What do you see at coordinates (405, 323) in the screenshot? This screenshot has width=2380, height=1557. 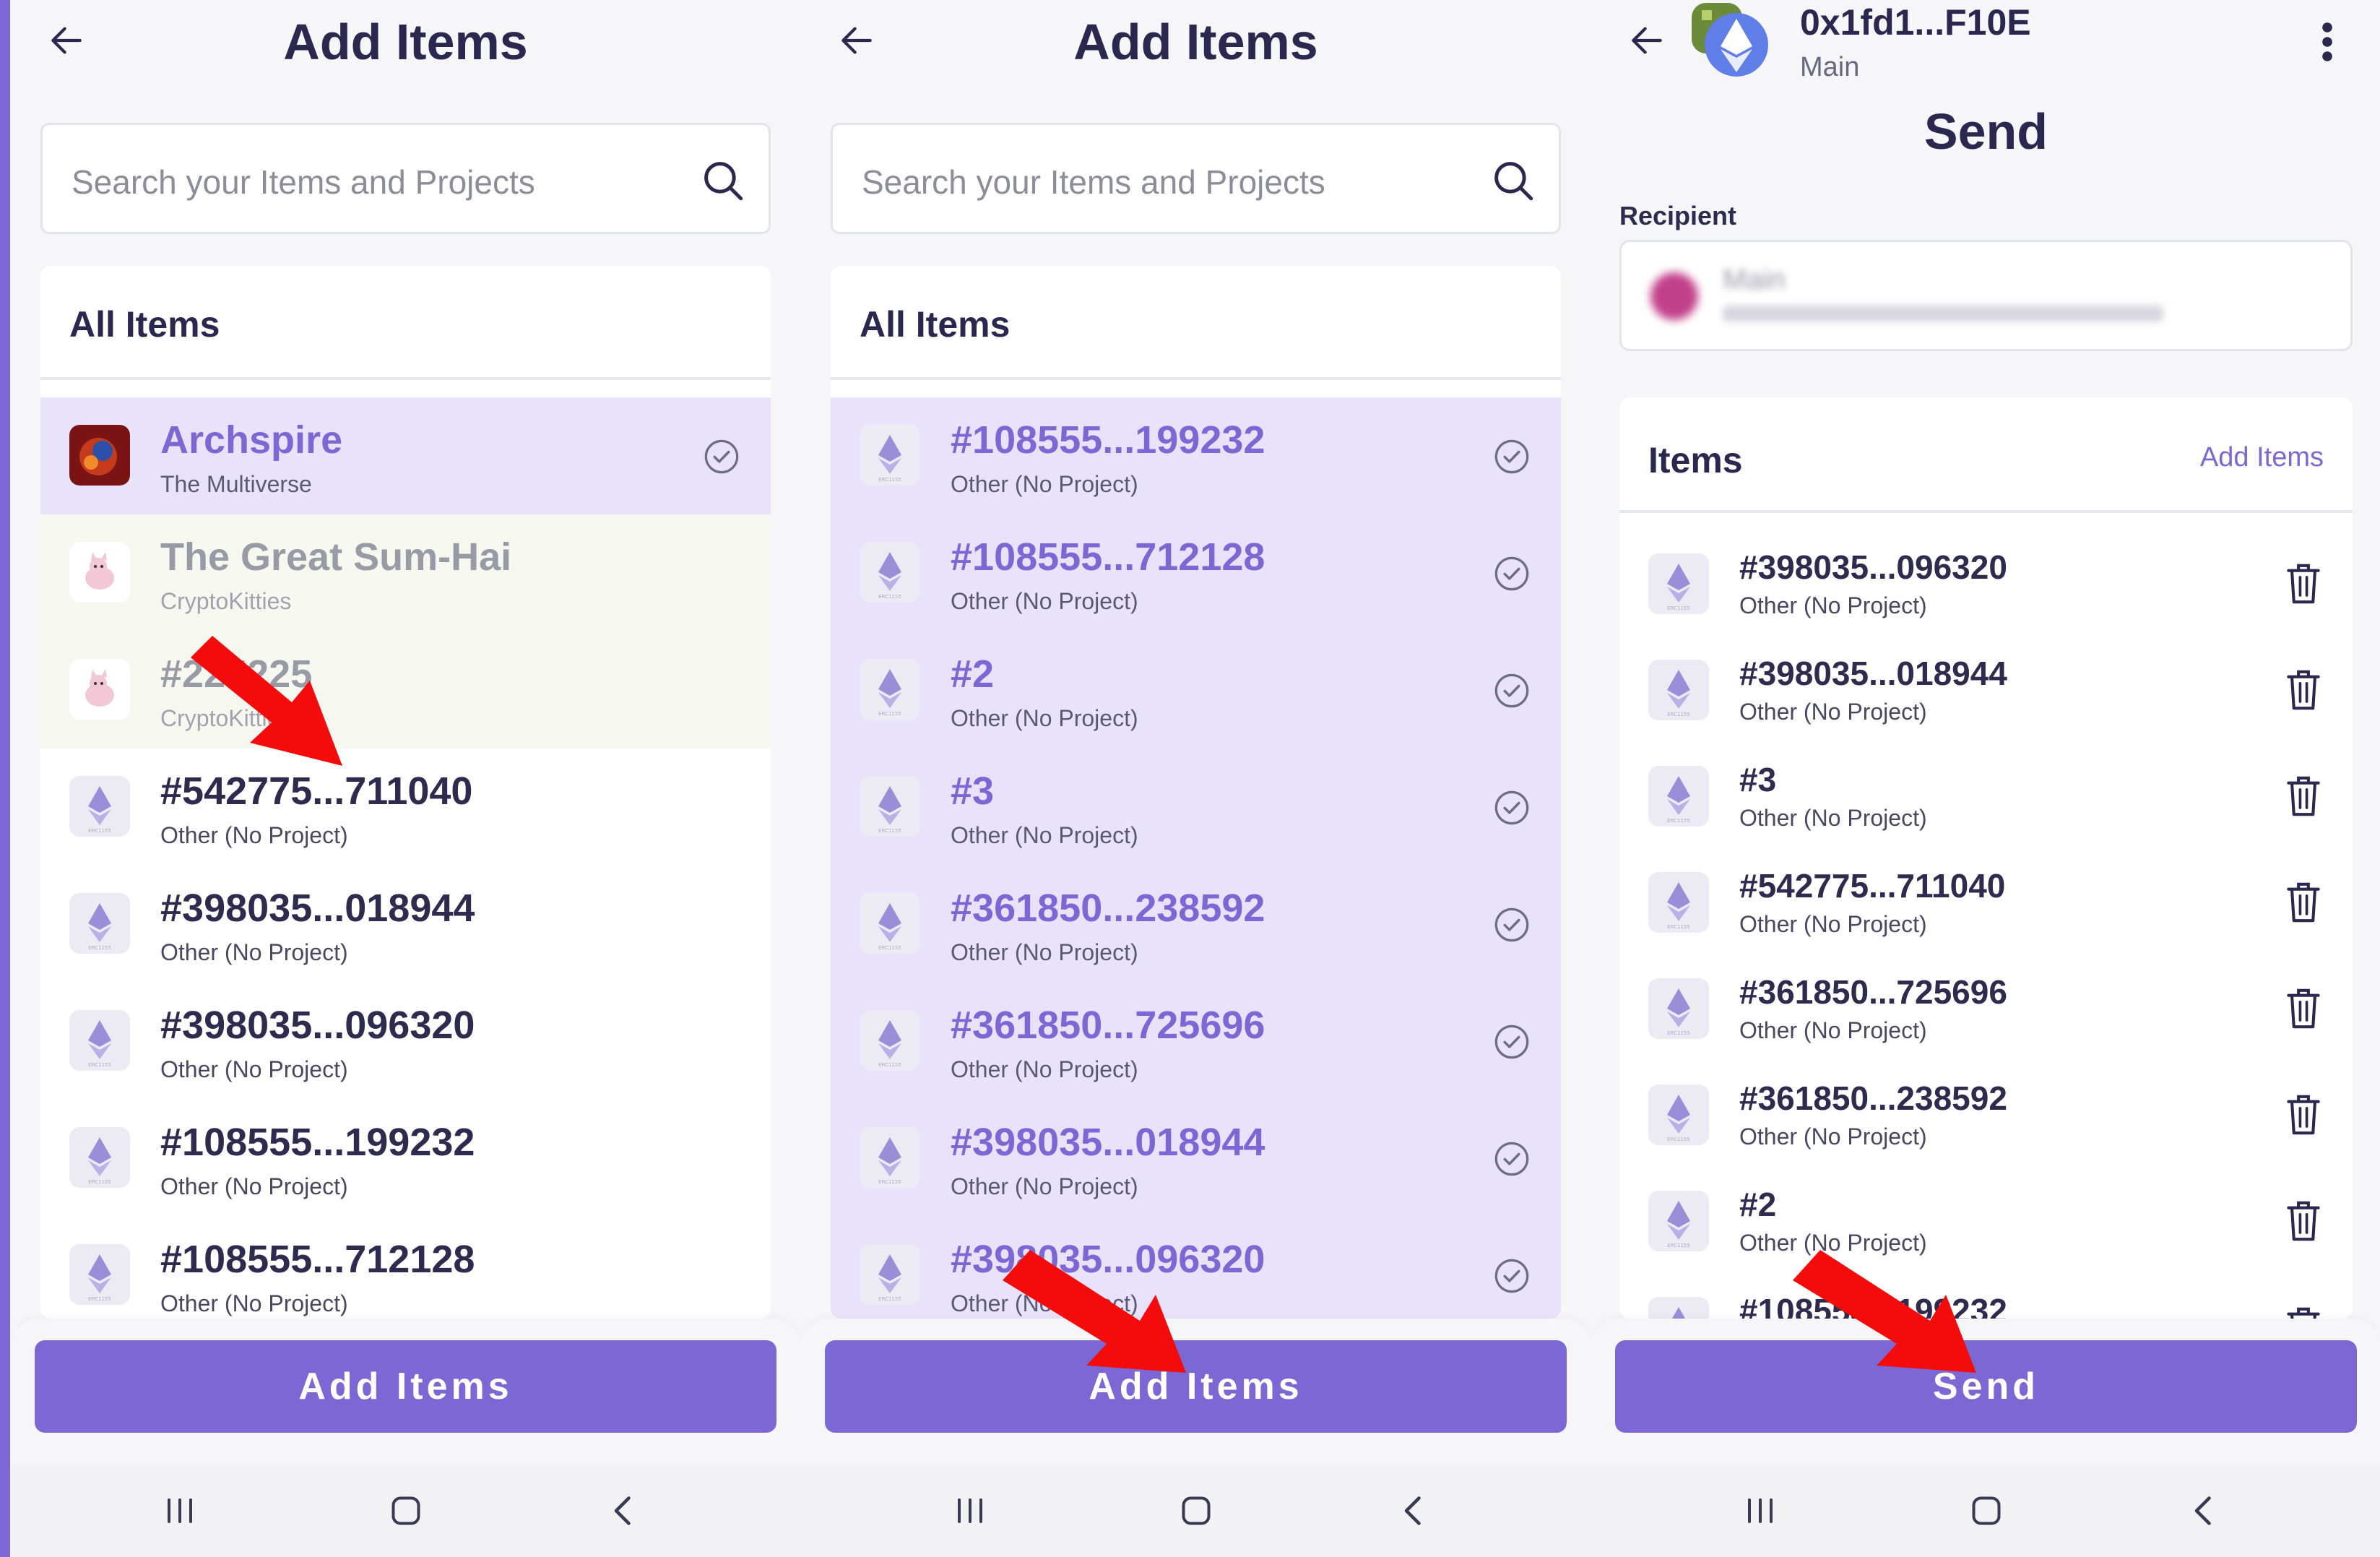 I see `section-header: All Items` at bounding box center [405, 323].